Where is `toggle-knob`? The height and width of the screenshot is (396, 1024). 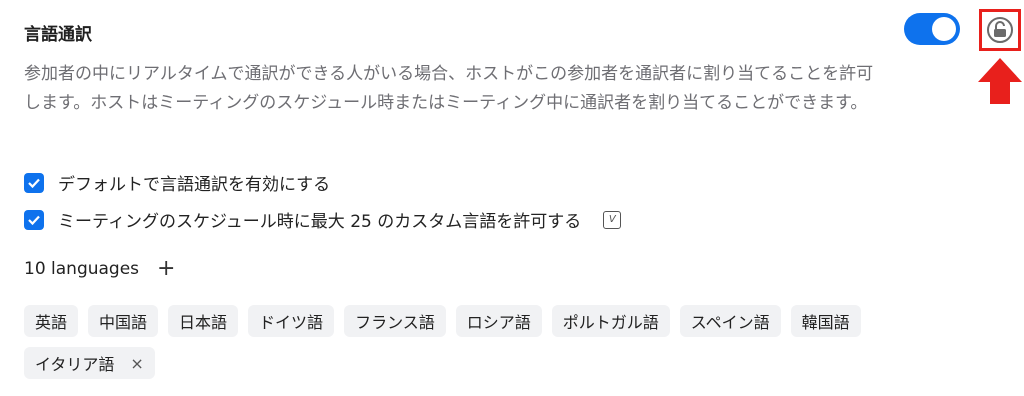 toggle-knob is located at coordinates (944, 29).